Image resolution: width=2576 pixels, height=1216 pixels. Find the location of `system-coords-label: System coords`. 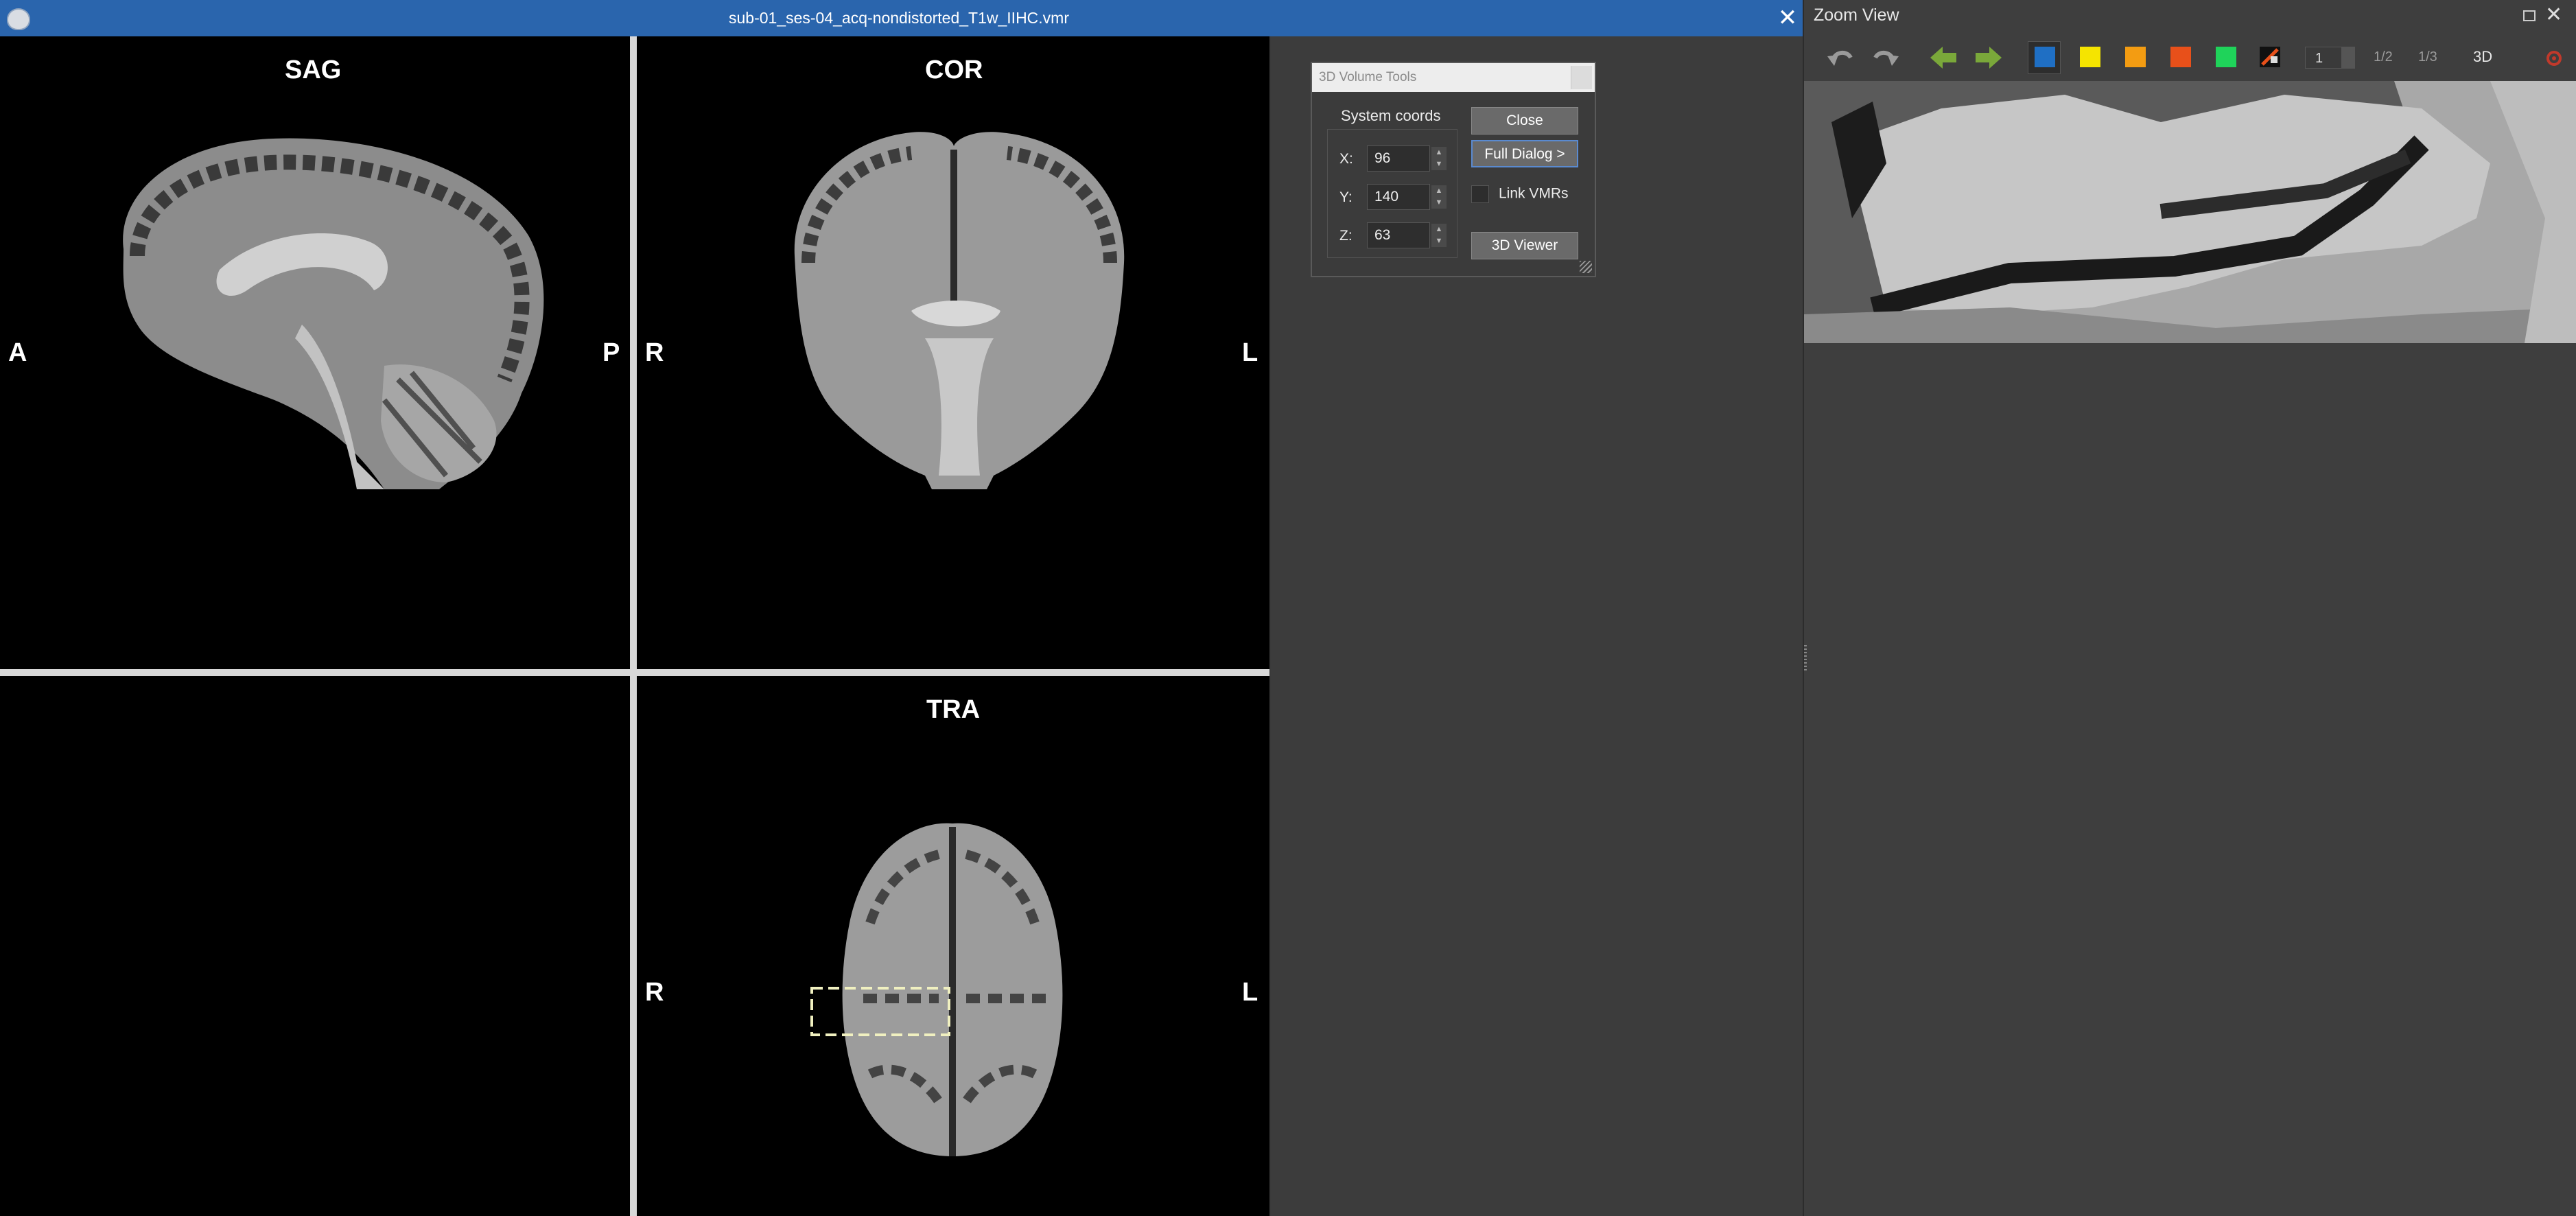

system-coords-label: System coords is located at coordinates (1391, 115).